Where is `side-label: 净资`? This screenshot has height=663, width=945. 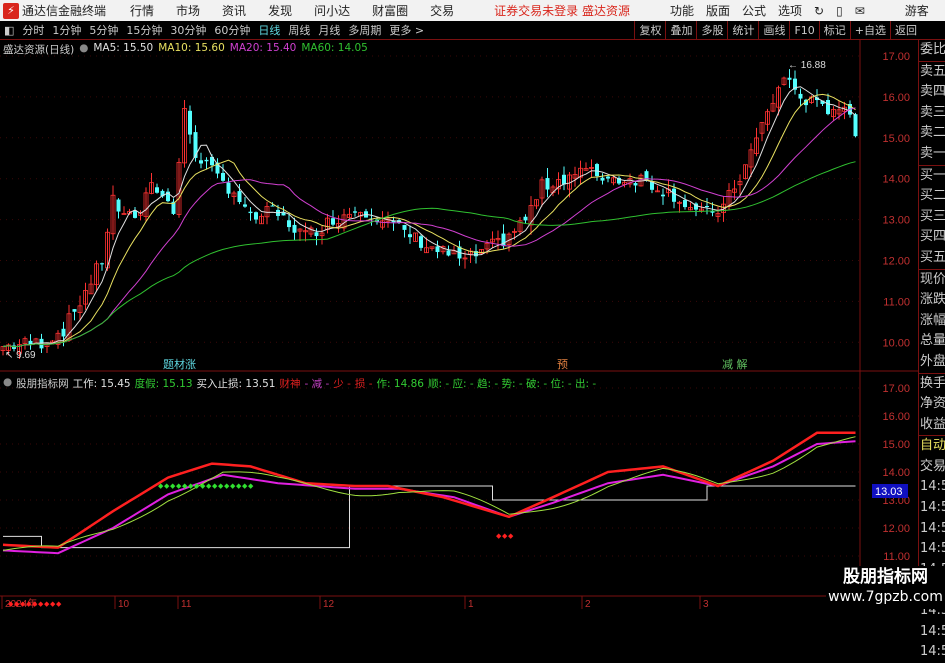
side-label: 净资 is located at coordinates (932, 404).